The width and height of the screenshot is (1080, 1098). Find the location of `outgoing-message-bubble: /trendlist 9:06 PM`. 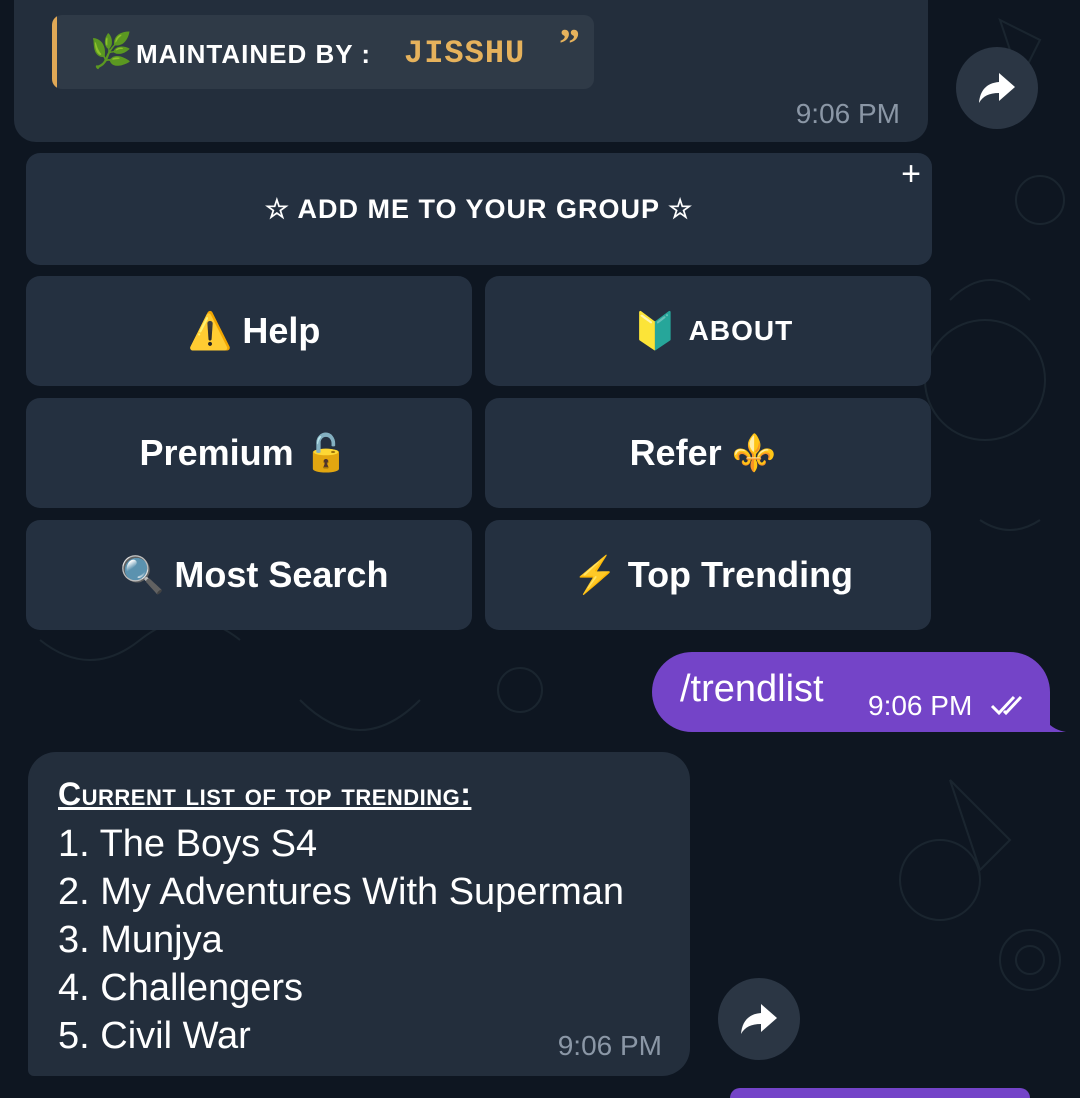

outgoing-message-bubble: /trendlist 9:06 PM is located at coordinates (851, 692).